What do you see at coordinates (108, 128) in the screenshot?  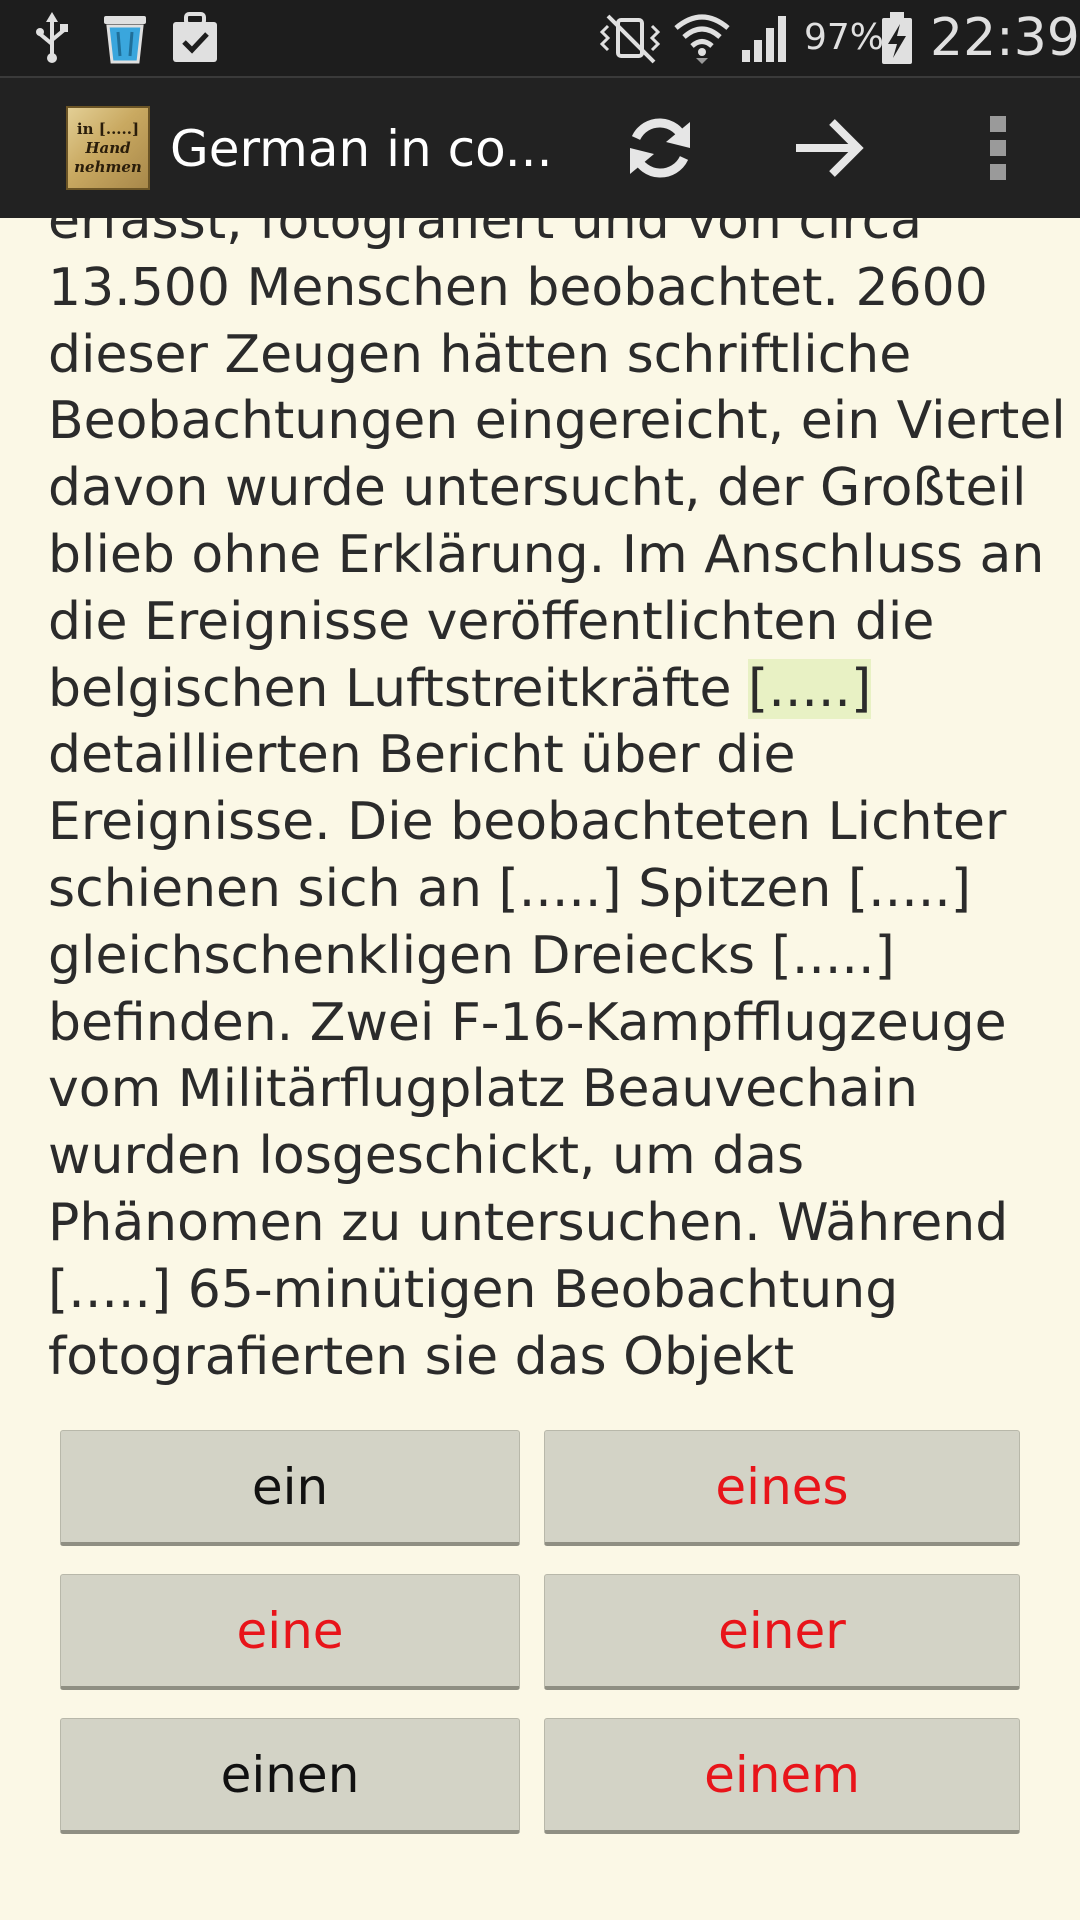 I see `app-logo-line: in [.....]` at bounding box center [108, 128].